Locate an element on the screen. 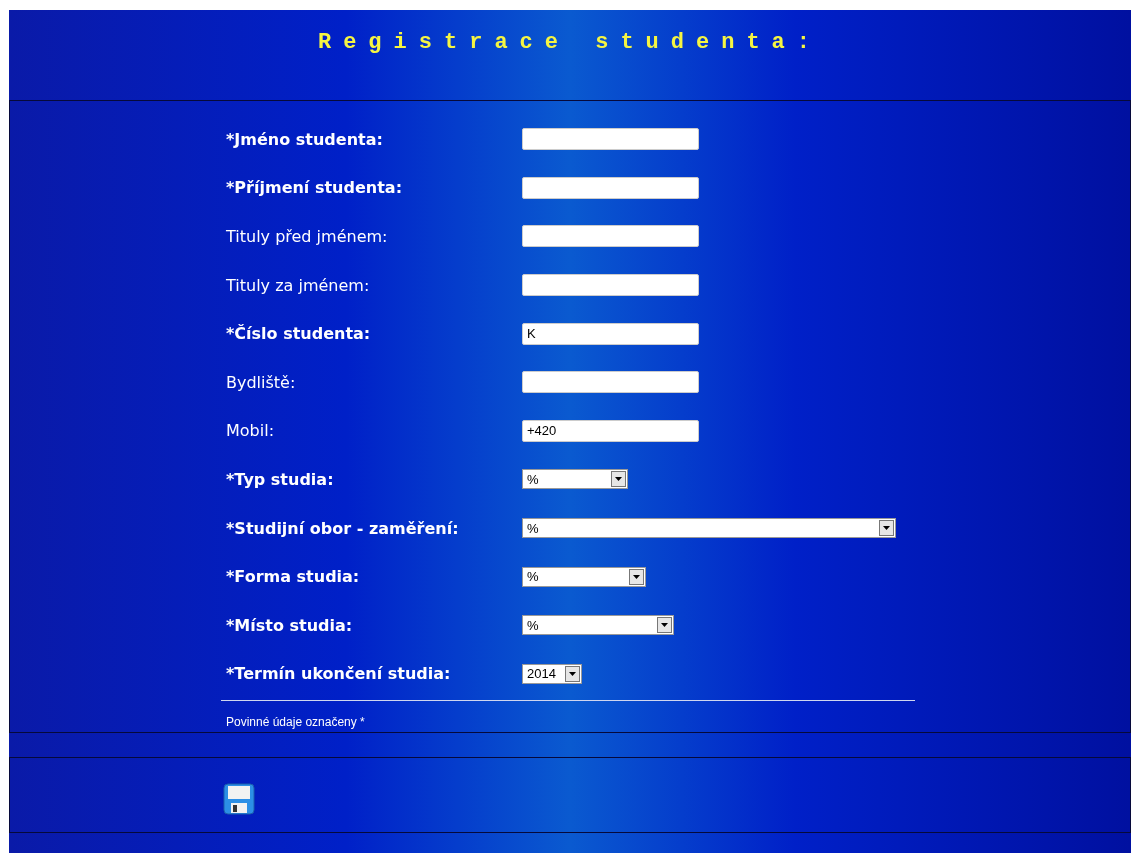  required-note: Povinné údaje označeny * is located at coordinates (295, 722).